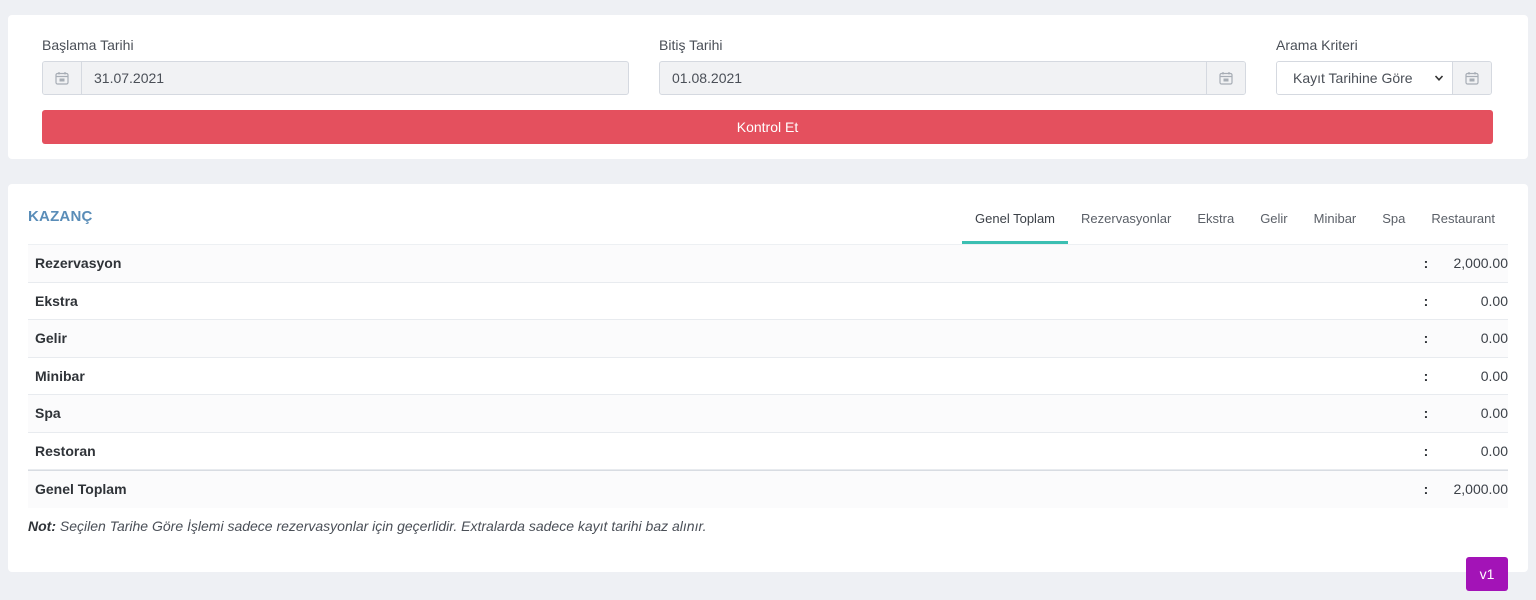 This screenshot has width=1536, height=600. I want to click on end-date-calendar-button, so click(1225, 78).